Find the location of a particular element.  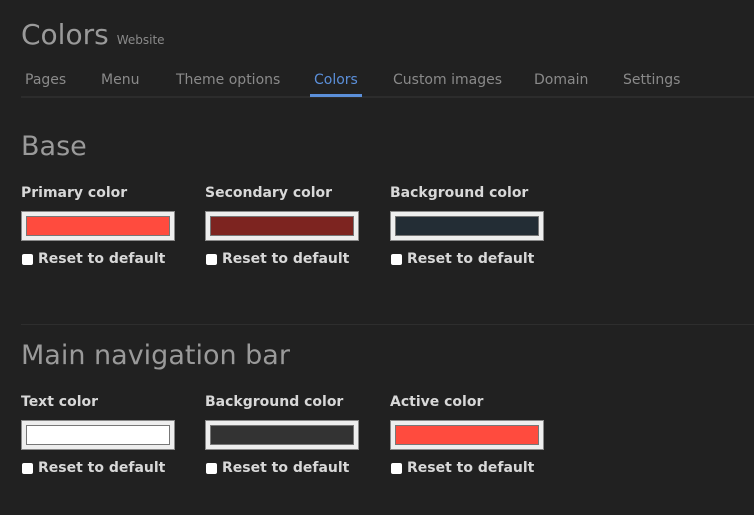

reset-primary-color: Reset to default is located at coordinates (101, 259).